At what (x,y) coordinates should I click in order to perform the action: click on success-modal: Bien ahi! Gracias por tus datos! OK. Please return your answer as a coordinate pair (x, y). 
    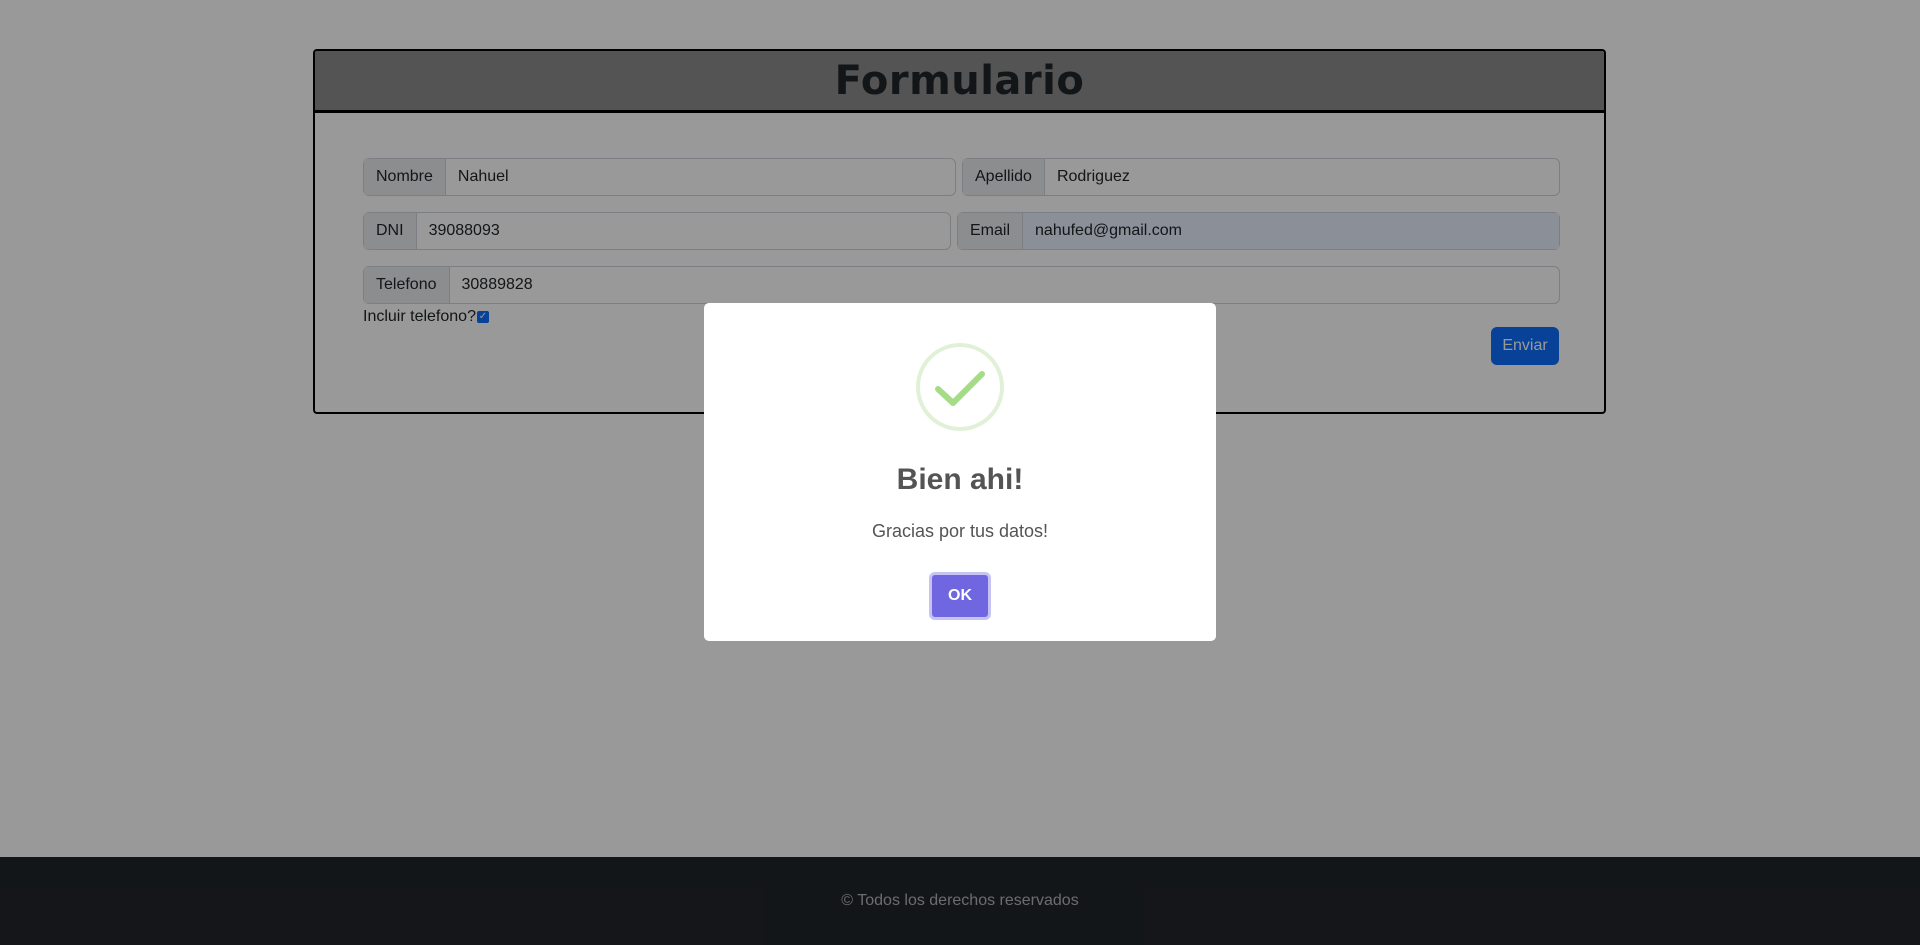
    Looking at the image, I should click on (960, 472).